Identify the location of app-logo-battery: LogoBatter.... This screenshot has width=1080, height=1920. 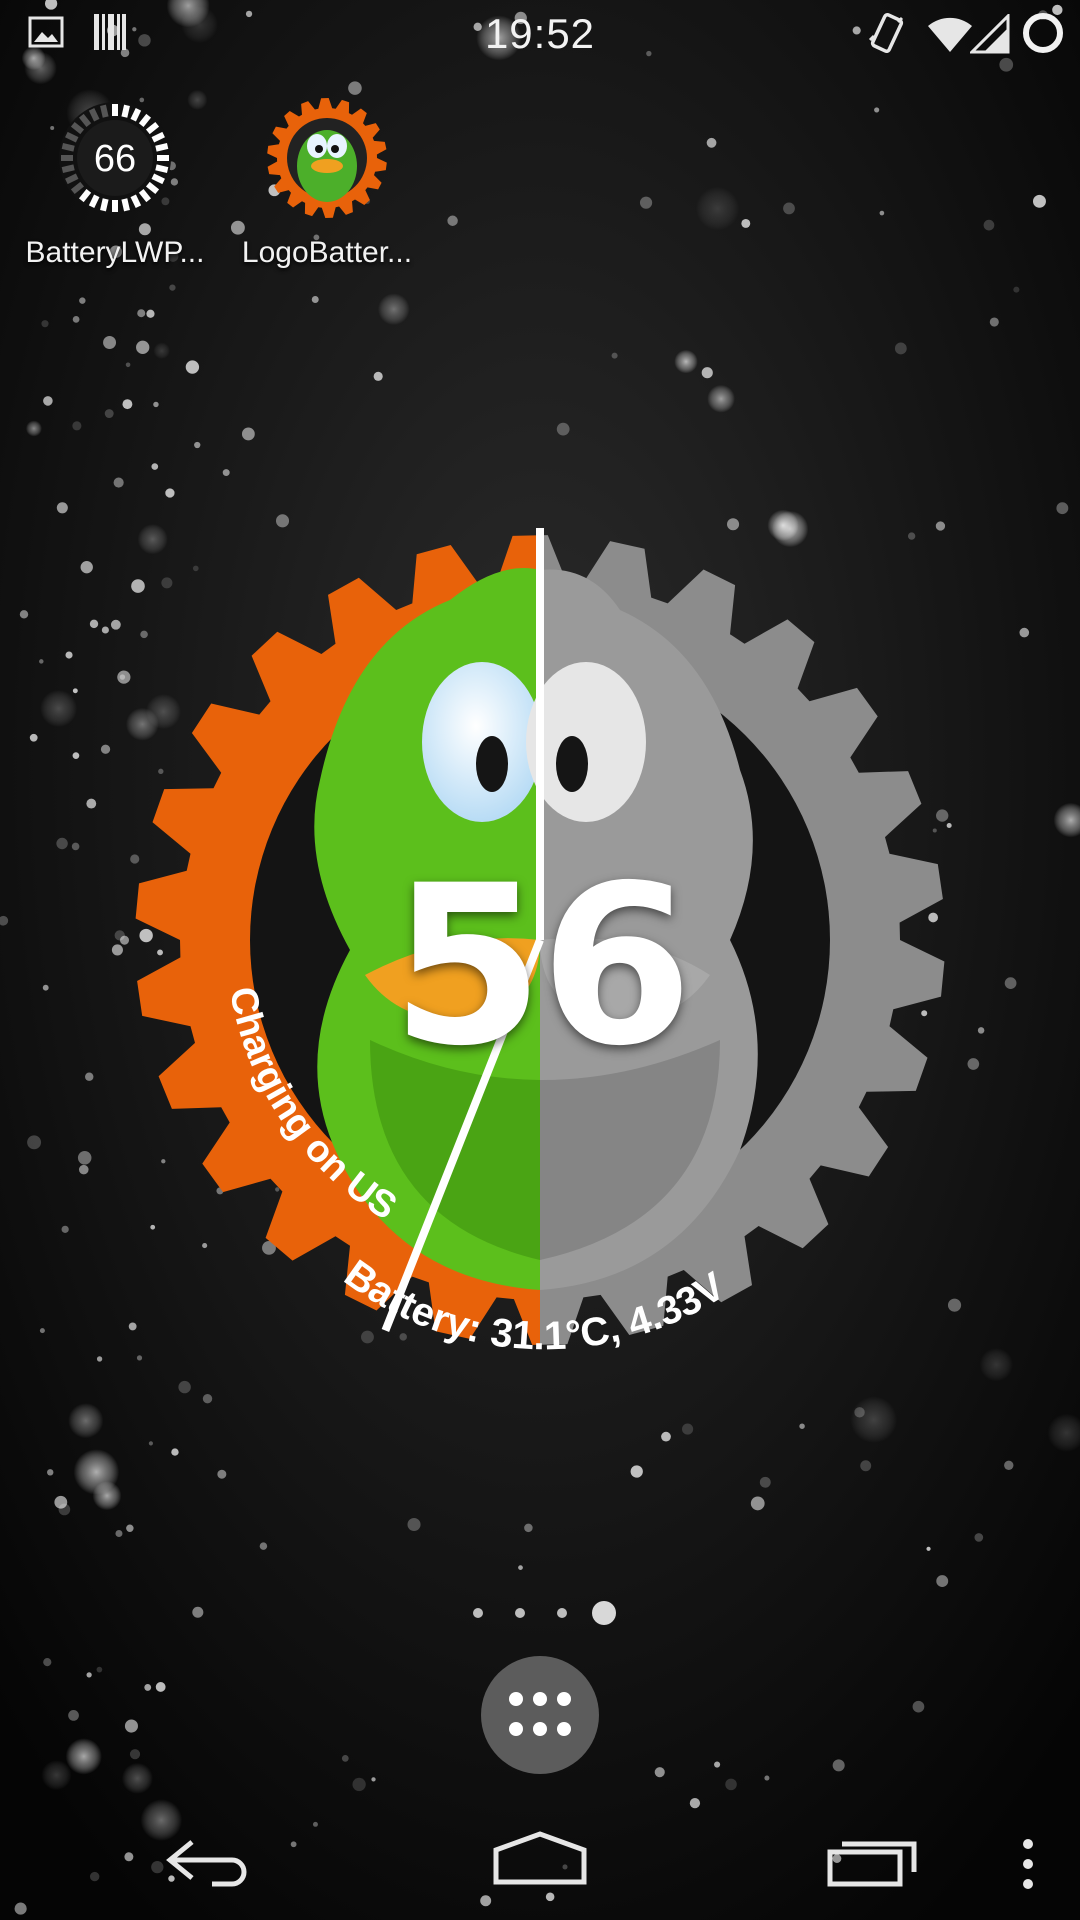
(327, 183).